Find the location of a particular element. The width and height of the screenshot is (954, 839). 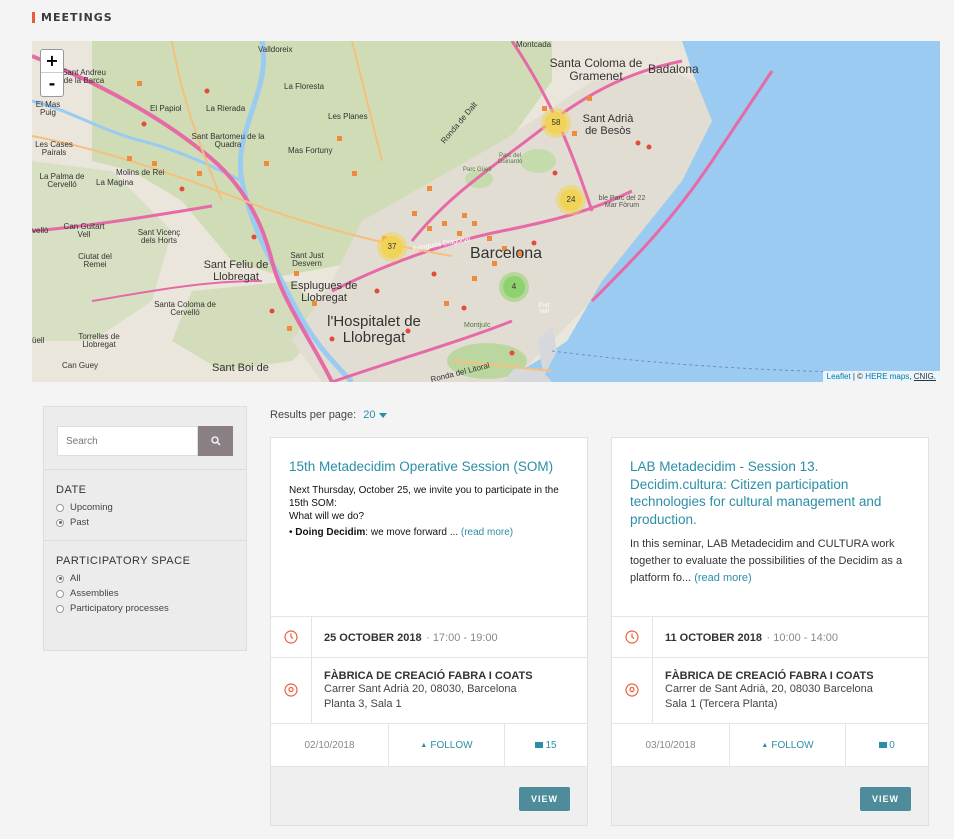

map-label-sant-andreu: Sant Andreu de la Barca is located at coordinates (84, 77).